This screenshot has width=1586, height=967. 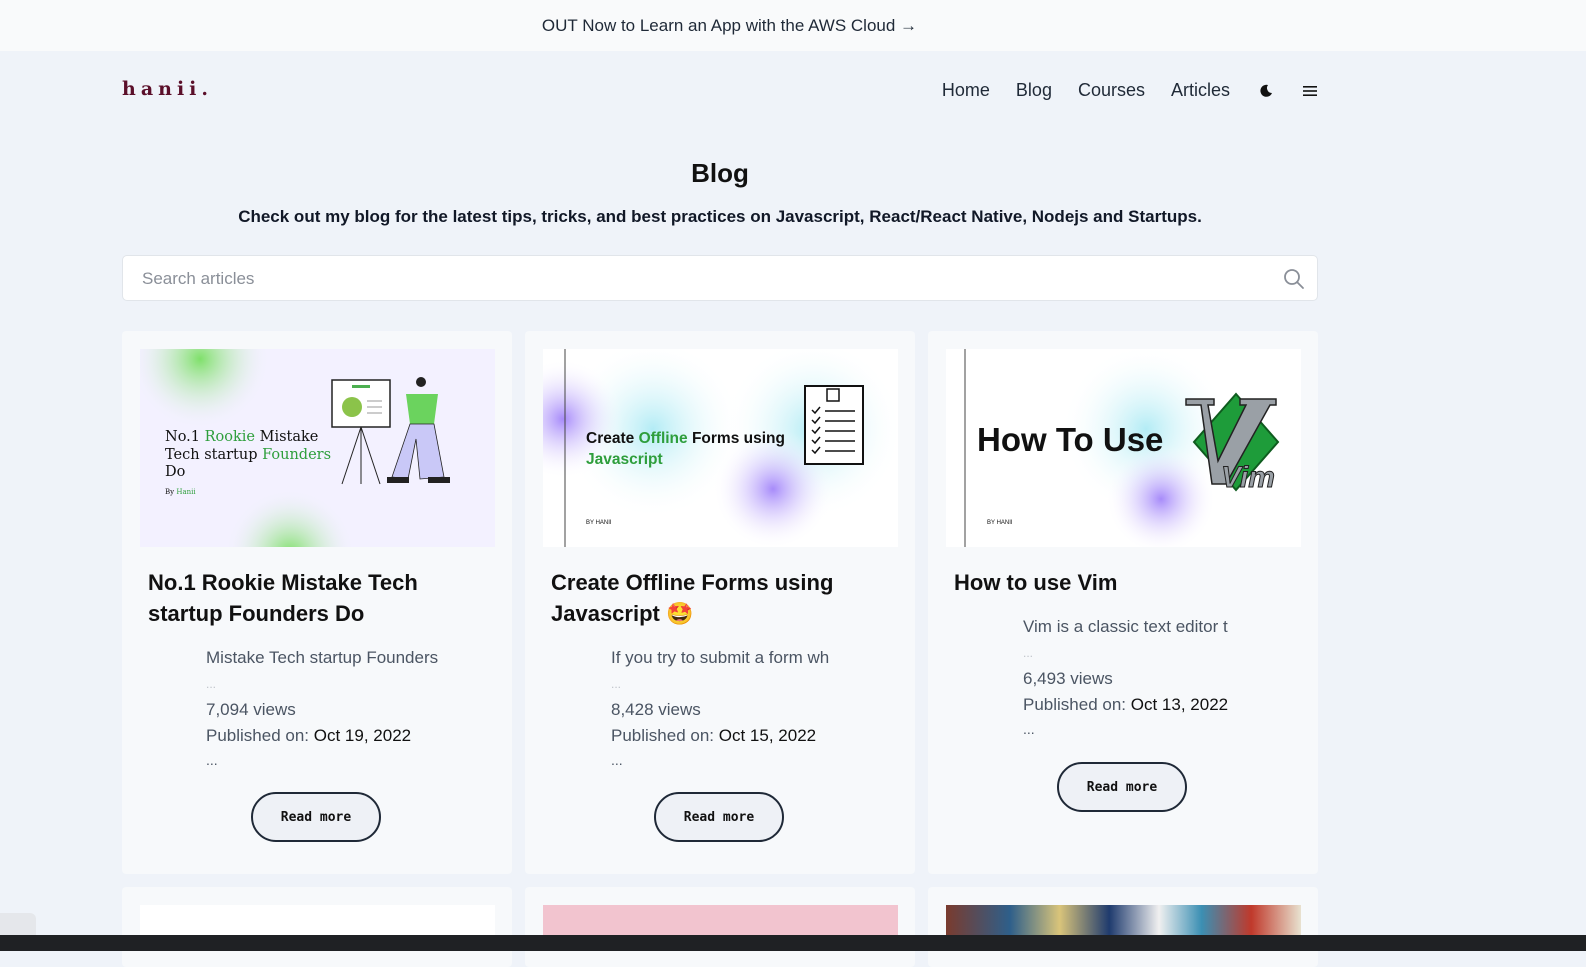 What do you see at coordinates (1070, 439) in the screenshot?
I see `thumb-text: How To Use` at bounding box center [1070, 439].